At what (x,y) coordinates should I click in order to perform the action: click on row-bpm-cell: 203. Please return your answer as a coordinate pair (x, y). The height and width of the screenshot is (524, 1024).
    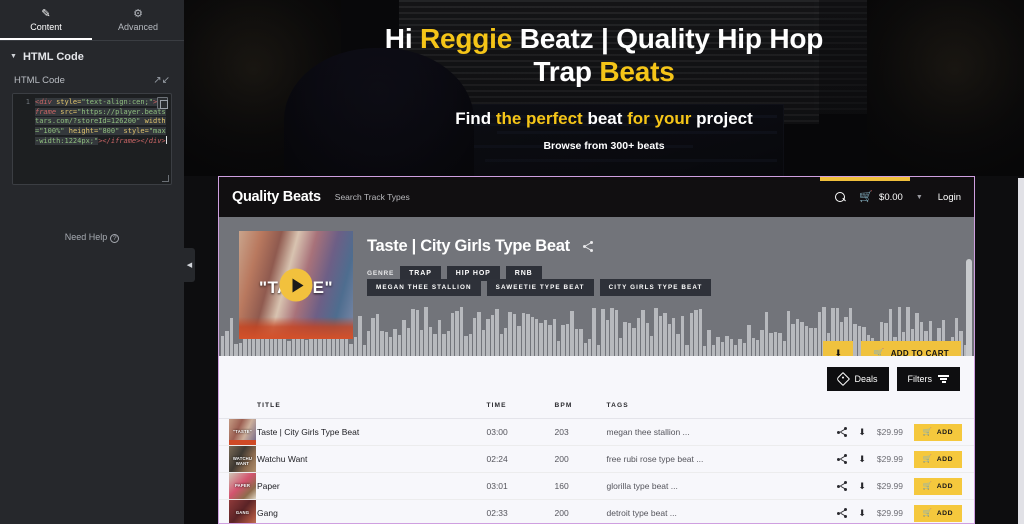
    Looking at the image, I should click on (580, 432).